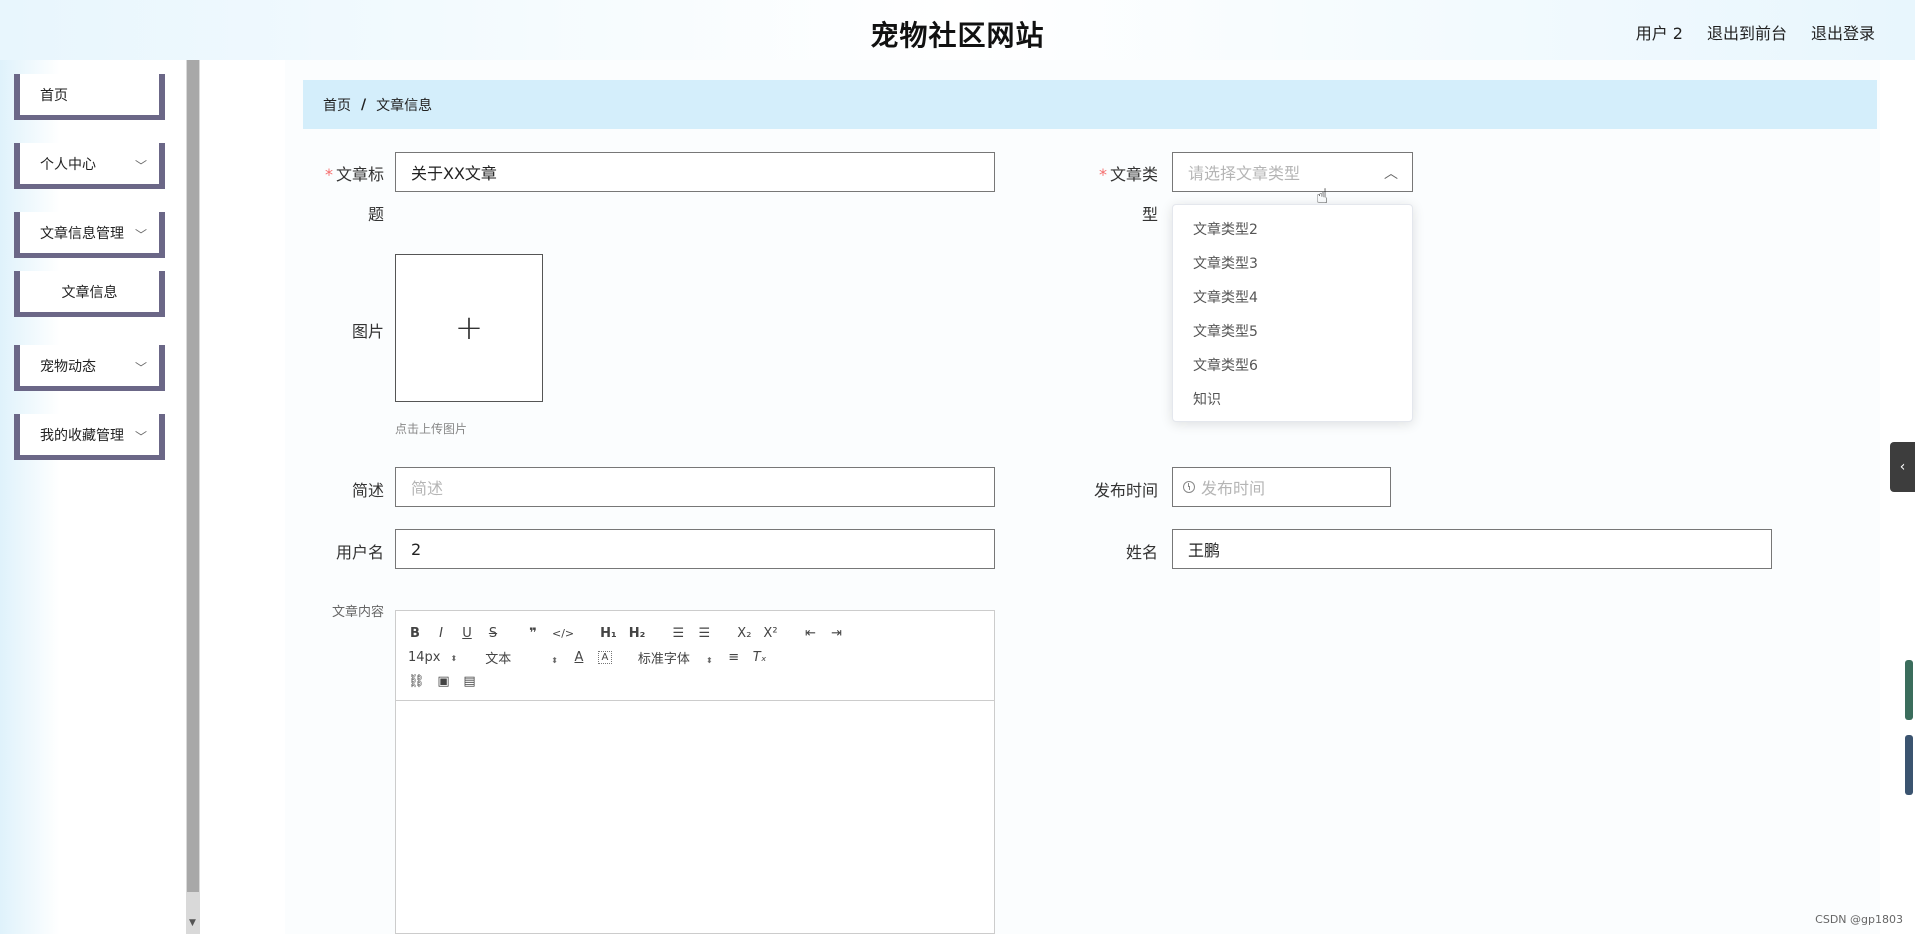  I want to click on bold-icon: B, so click(415, 633).